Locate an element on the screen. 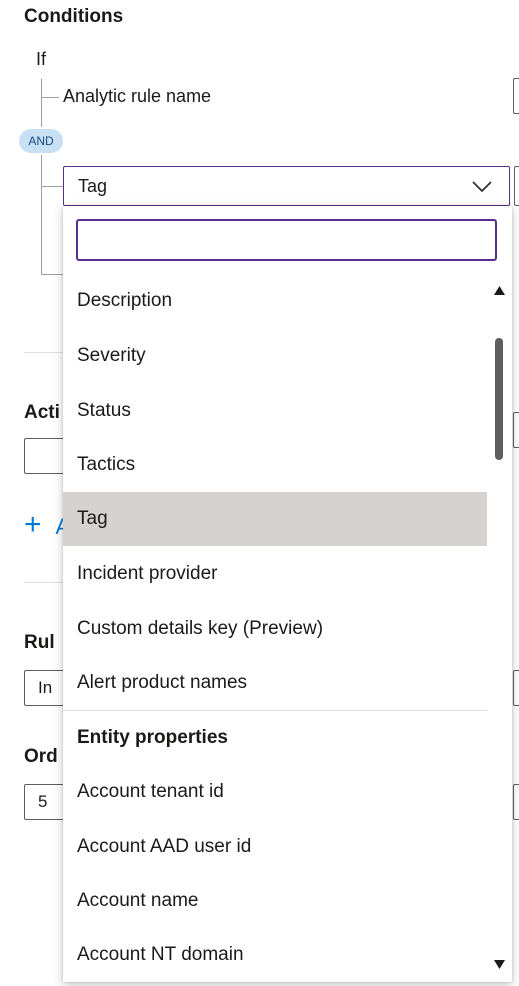 The height and width of the screenshot is (986, 519). option-label: Severity is located at coordinates (111, 355).